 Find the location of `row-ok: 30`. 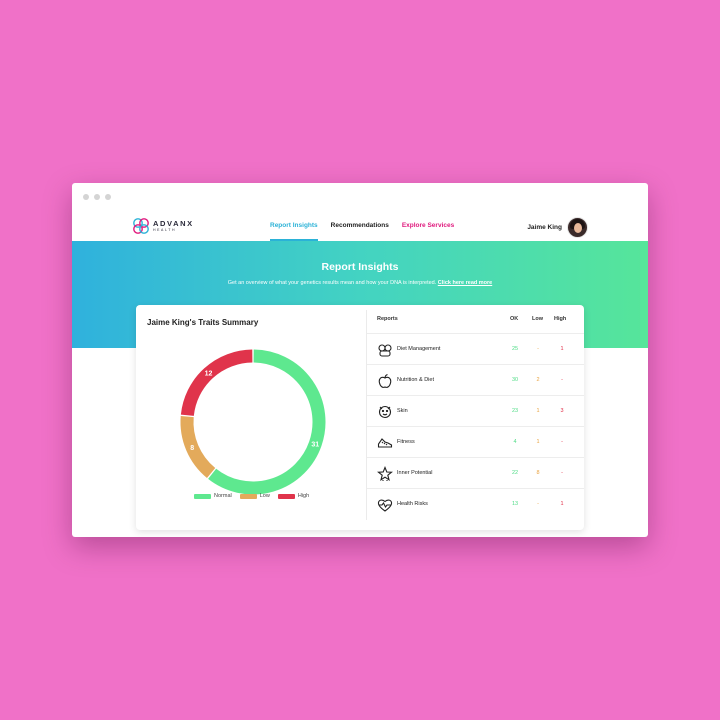

row-ok: 30 is located at coordinates (515, 380).